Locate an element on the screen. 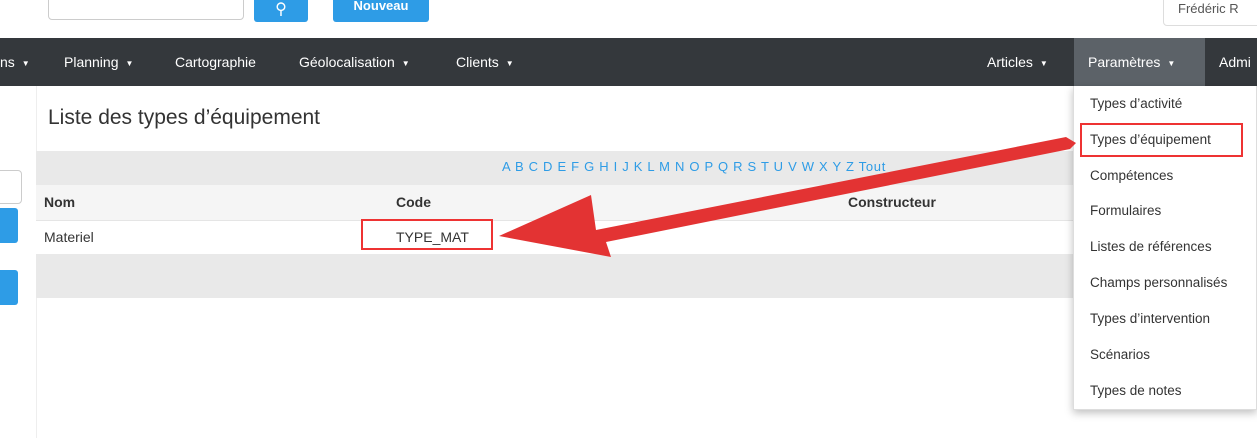  menu-highlight-annotation is located at coordinates (1161, 140).